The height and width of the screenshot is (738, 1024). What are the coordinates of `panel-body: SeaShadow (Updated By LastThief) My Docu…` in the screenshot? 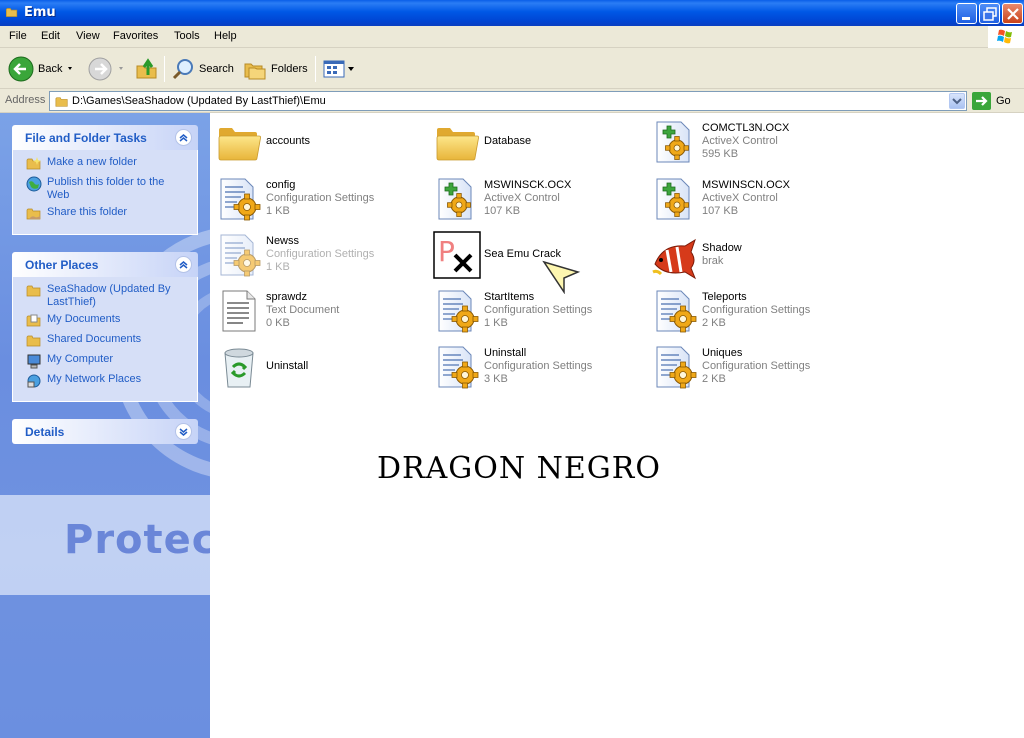 It's located at (105, 339).